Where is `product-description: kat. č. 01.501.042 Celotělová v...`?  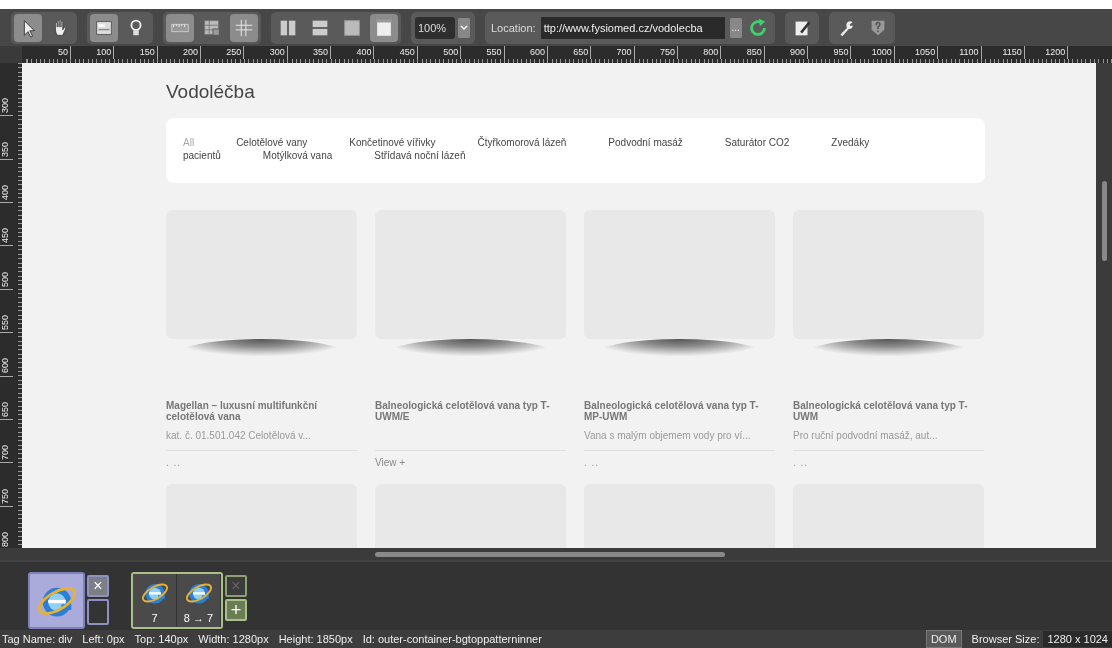 product-description: kat. č. 01.501.042 Celotělová v... is located at coordinates (239, 435).